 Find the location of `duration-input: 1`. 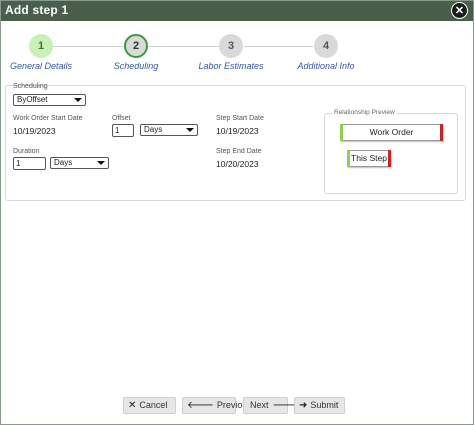

duration-input: 1 is located at coordinates (29, 163).